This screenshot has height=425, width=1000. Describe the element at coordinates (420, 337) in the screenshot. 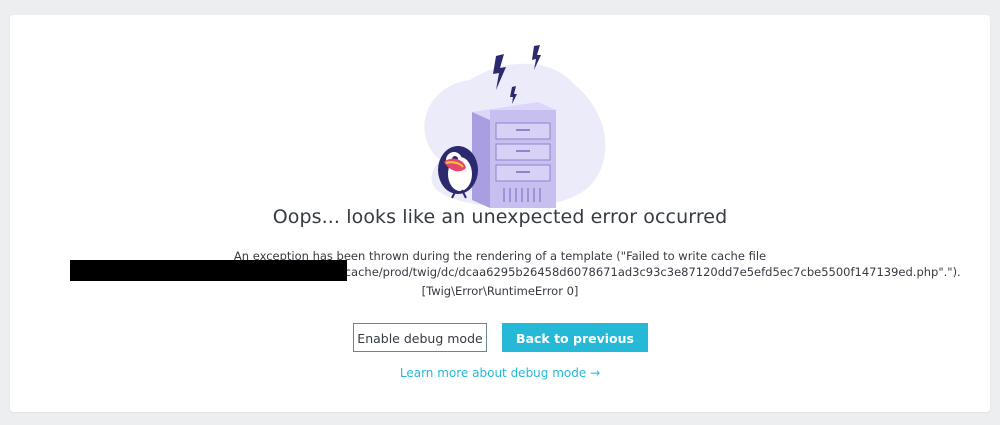

I see `enable-debug-button: Enable debug mode` at that location.